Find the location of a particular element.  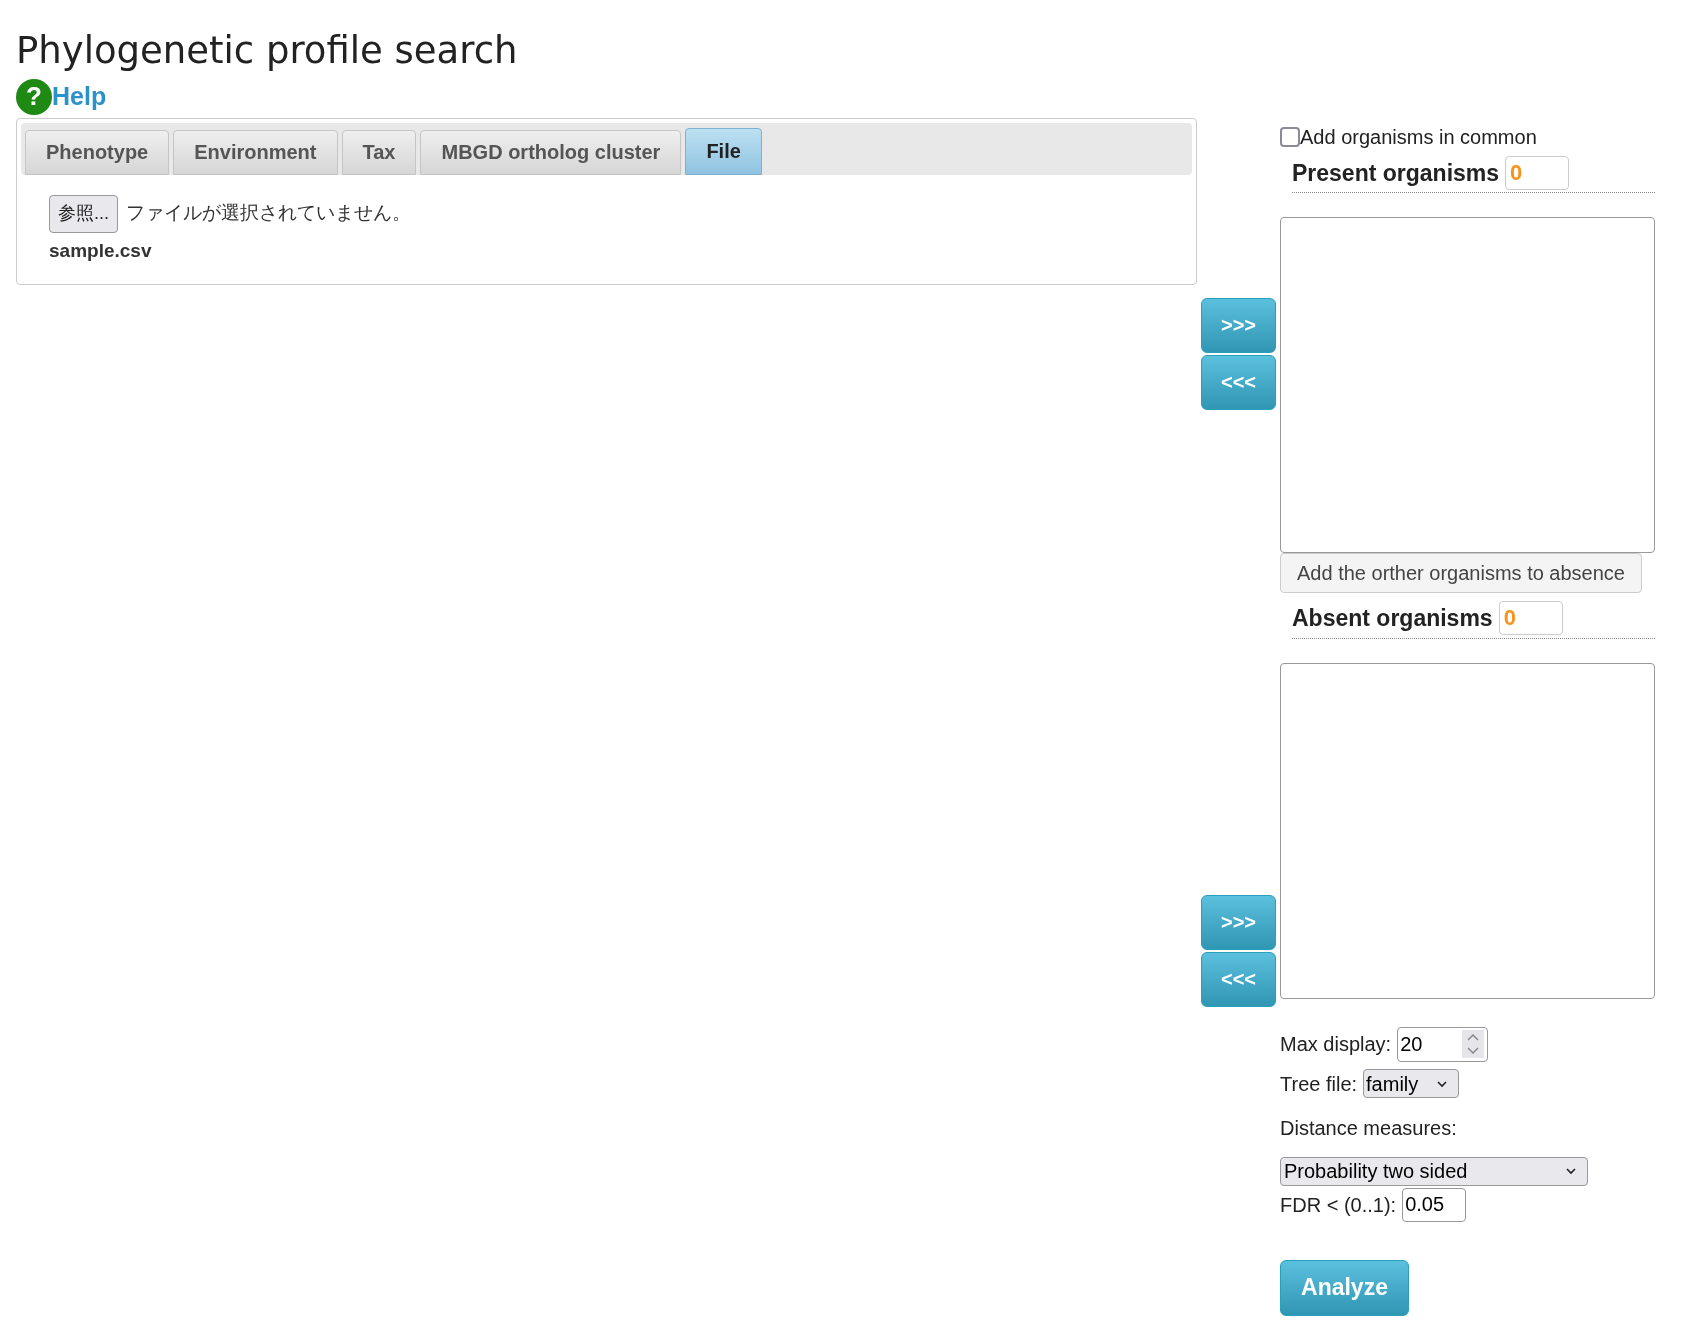

section-heading: Present organisms is located at coordinates (1396, 173).